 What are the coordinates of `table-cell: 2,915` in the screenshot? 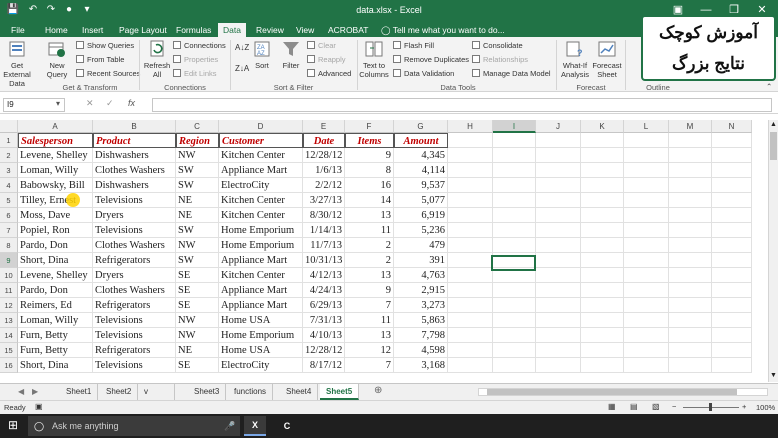 It's located at (421, 290).